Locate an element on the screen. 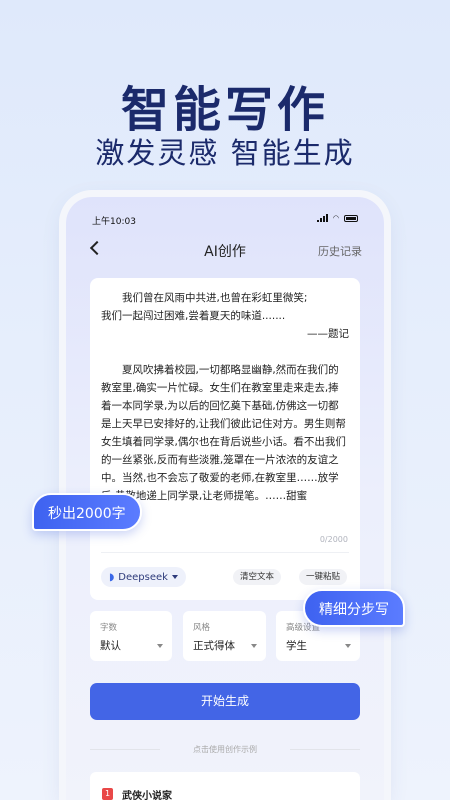 This screenshot has height=800, width=450. status-icons: ◠ is located at coordinates (337, 218).